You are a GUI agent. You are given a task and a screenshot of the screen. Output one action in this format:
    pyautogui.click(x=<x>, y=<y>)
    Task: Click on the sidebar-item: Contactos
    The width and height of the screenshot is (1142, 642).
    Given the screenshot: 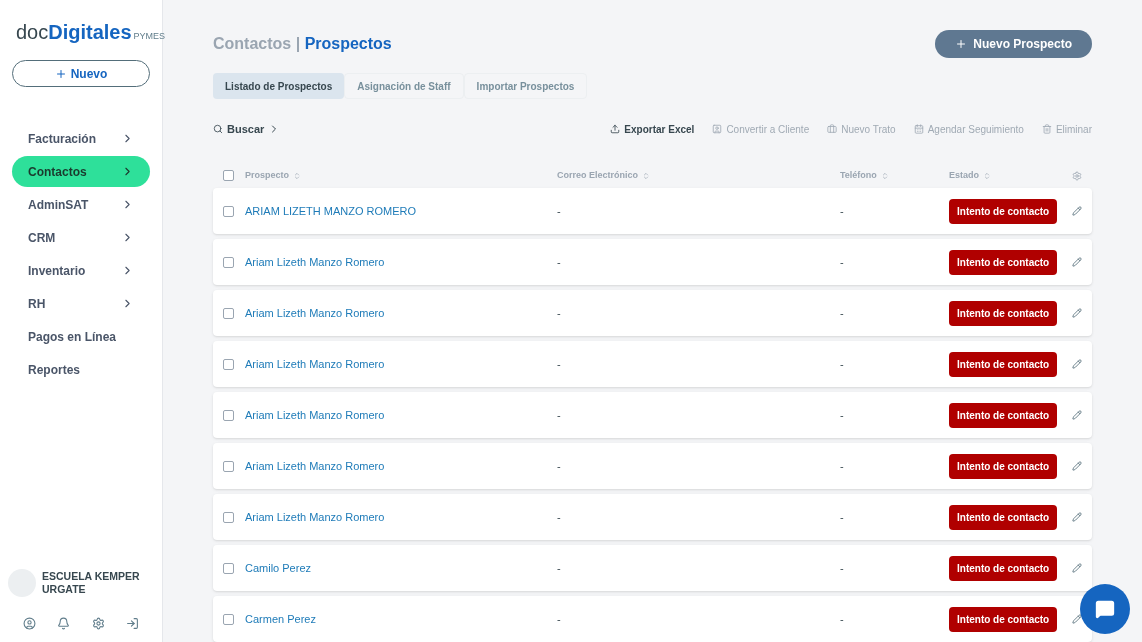 What is the action you would take?
    pyautogui.click(x=81, y=171)
    